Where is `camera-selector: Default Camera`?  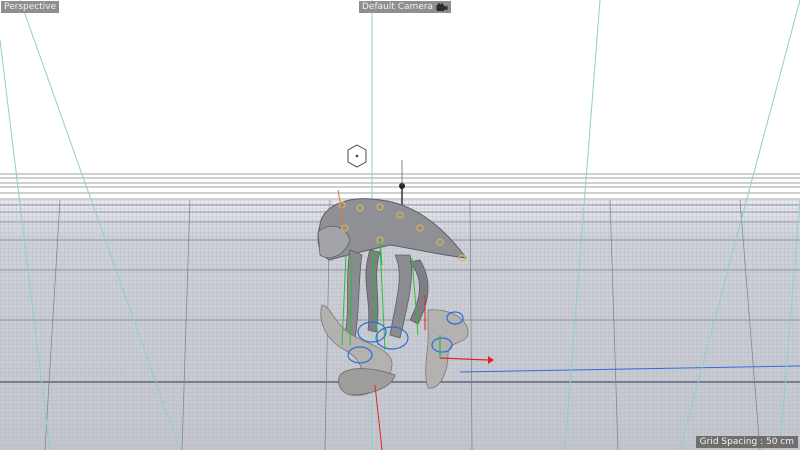
camera-selector: Default Camera is located at coordinates (405, 7).